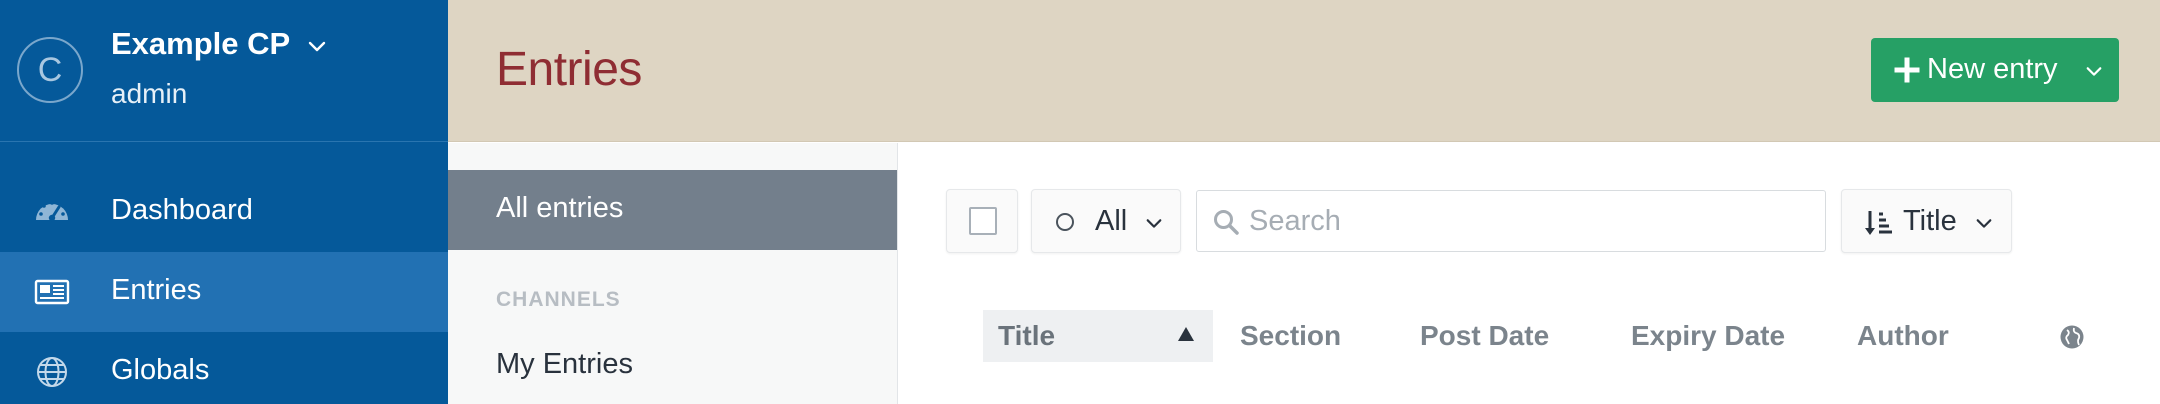  I want to click on status-circle-icon, so click(1065, 222).